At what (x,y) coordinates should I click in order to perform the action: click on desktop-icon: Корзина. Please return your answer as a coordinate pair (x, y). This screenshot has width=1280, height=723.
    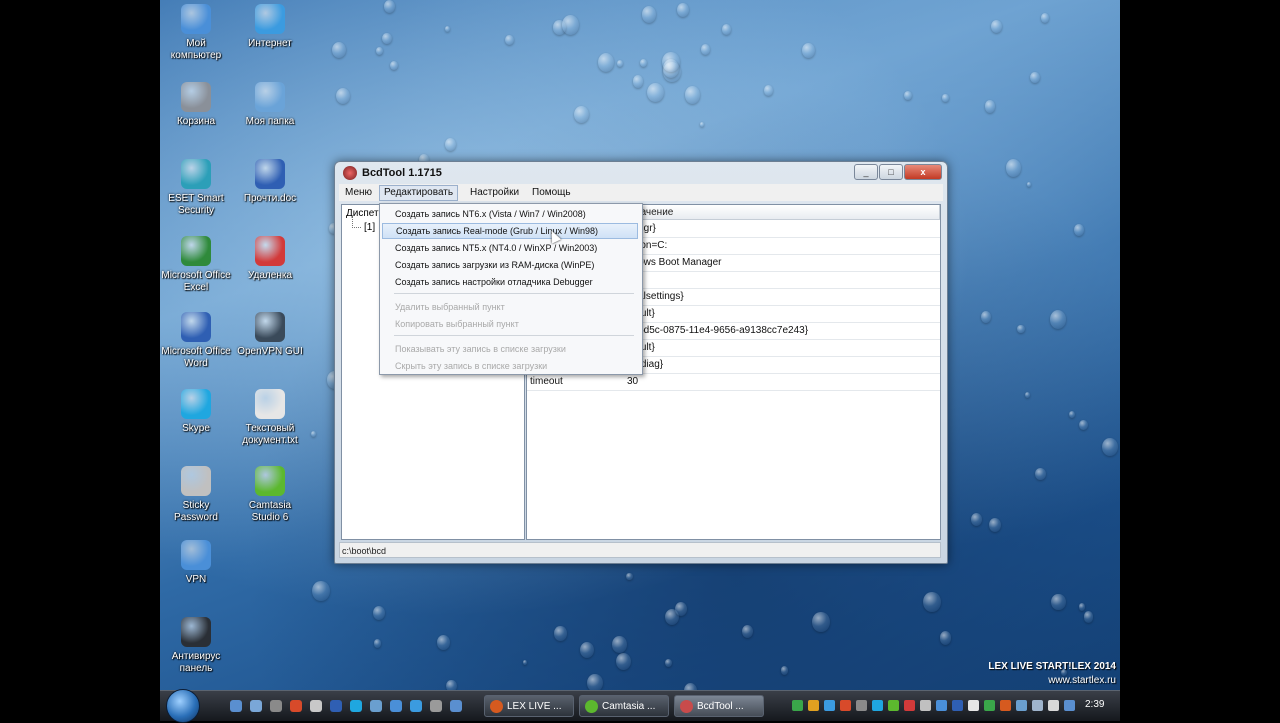
    Looking at the image, I should click on (196, 105).